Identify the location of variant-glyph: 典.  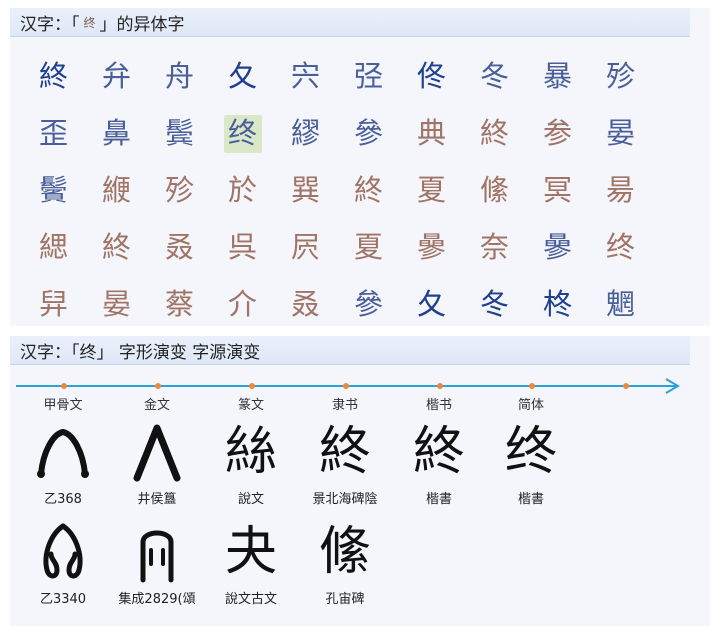
(431, 133).